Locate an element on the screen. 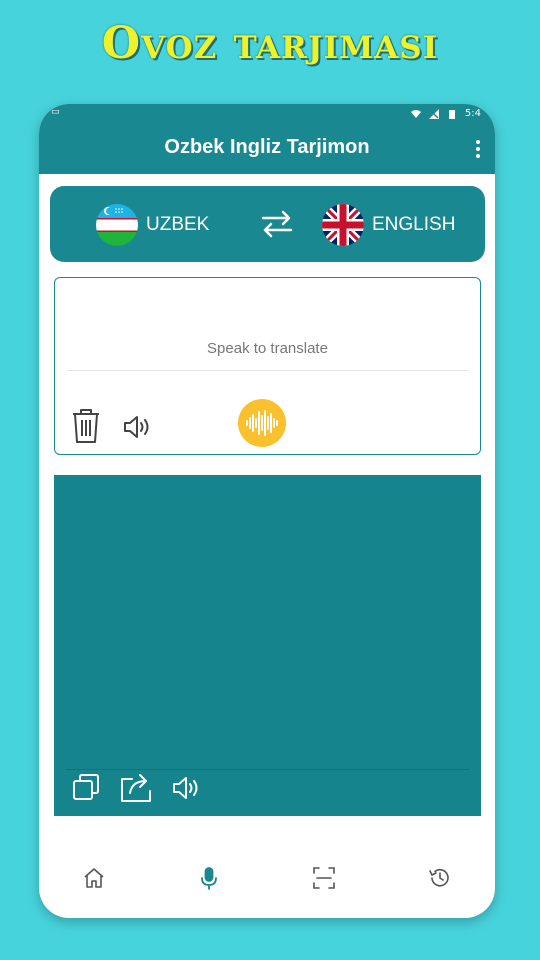  input-placeholder: Speak to translate is located at coordinates (267, 348).